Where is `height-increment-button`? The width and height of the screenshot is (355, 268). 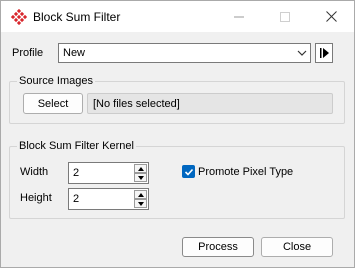 height-increment-button is located at coordinates (140, 194).